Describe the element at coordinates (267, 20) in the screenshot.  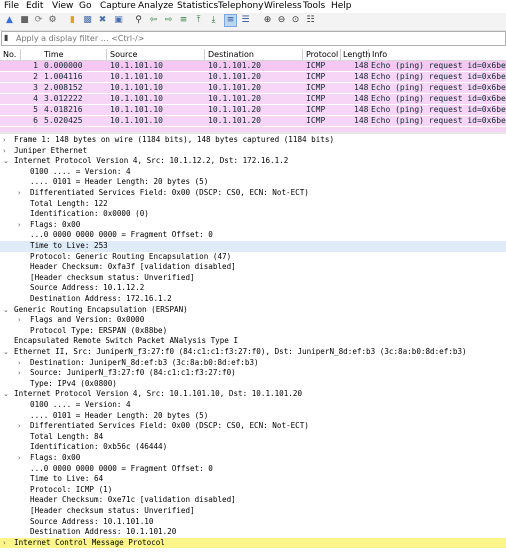
I see `zoom-in-icon: ⊕` at that location.